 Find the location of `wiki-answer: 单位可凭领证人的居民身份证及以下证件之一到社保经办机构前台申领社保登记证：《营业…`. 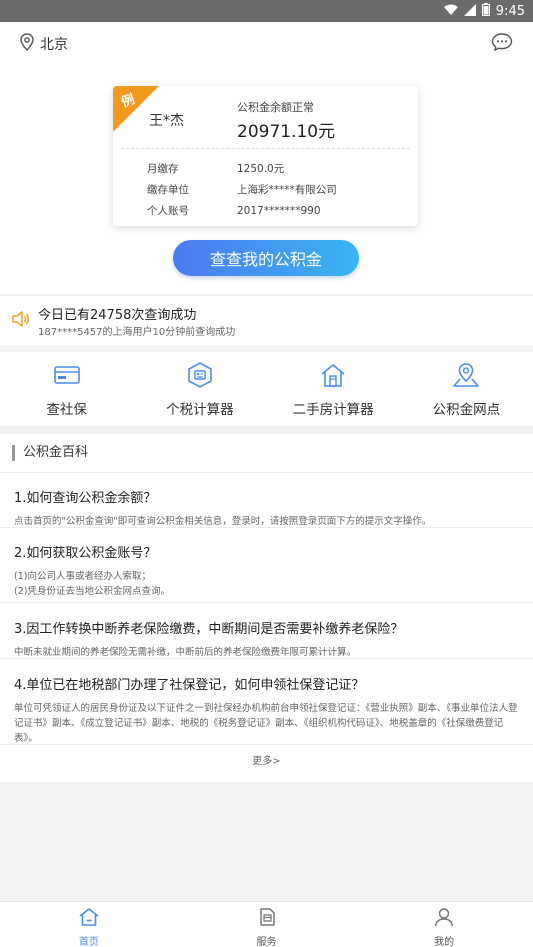

wiki-answer: 单位可凭领证人的居民身份证及以下证件之一到社保经办机构前台申领社保登记证：《营业… is located at coordinates (266, 723).